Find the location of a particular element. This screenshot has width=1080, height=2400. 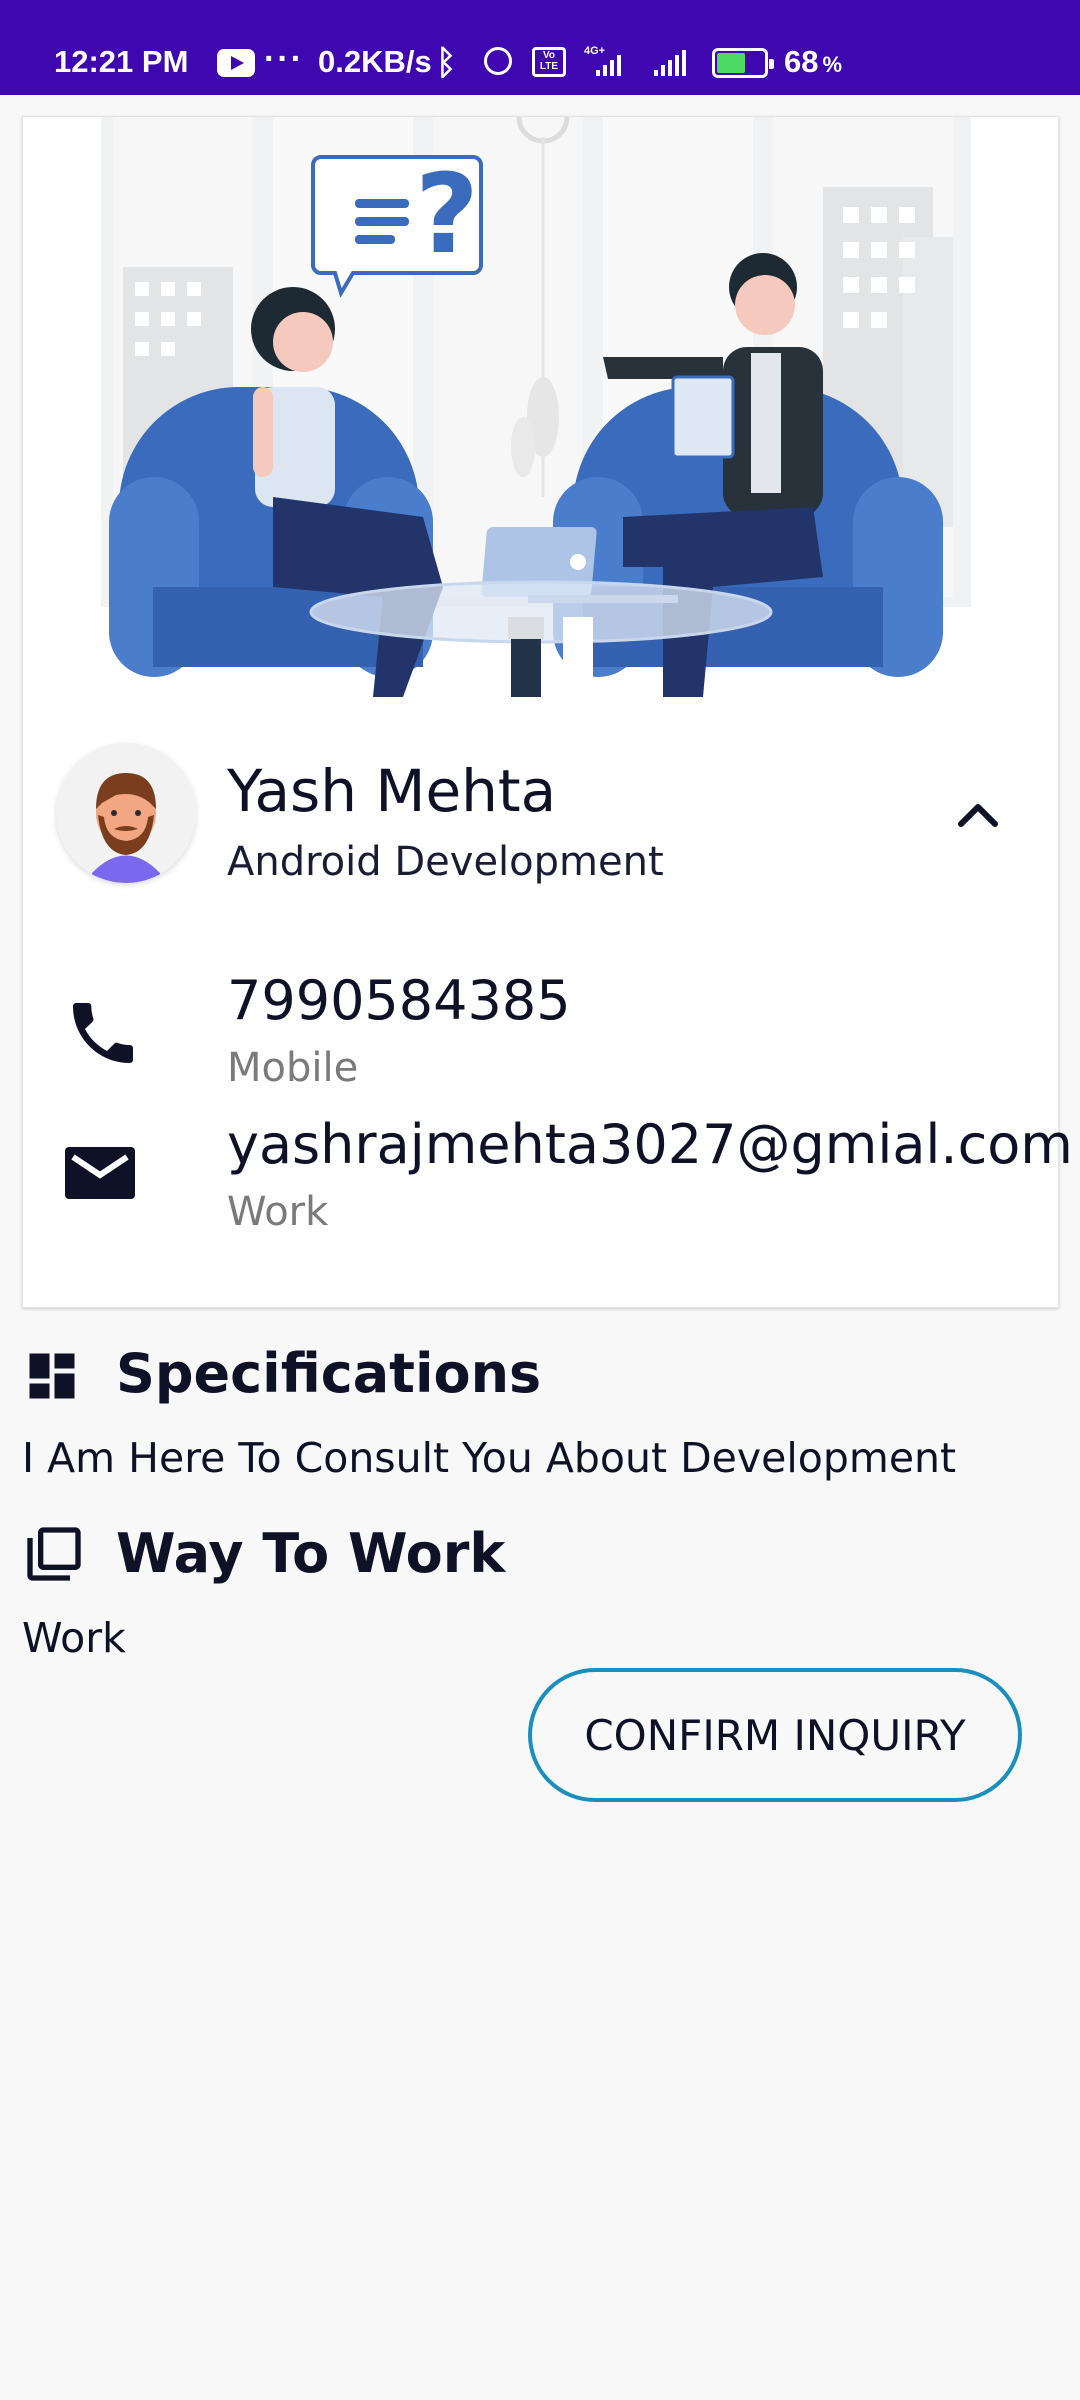

profile-name: Yash Mehta is located at coordinates (392, 791).